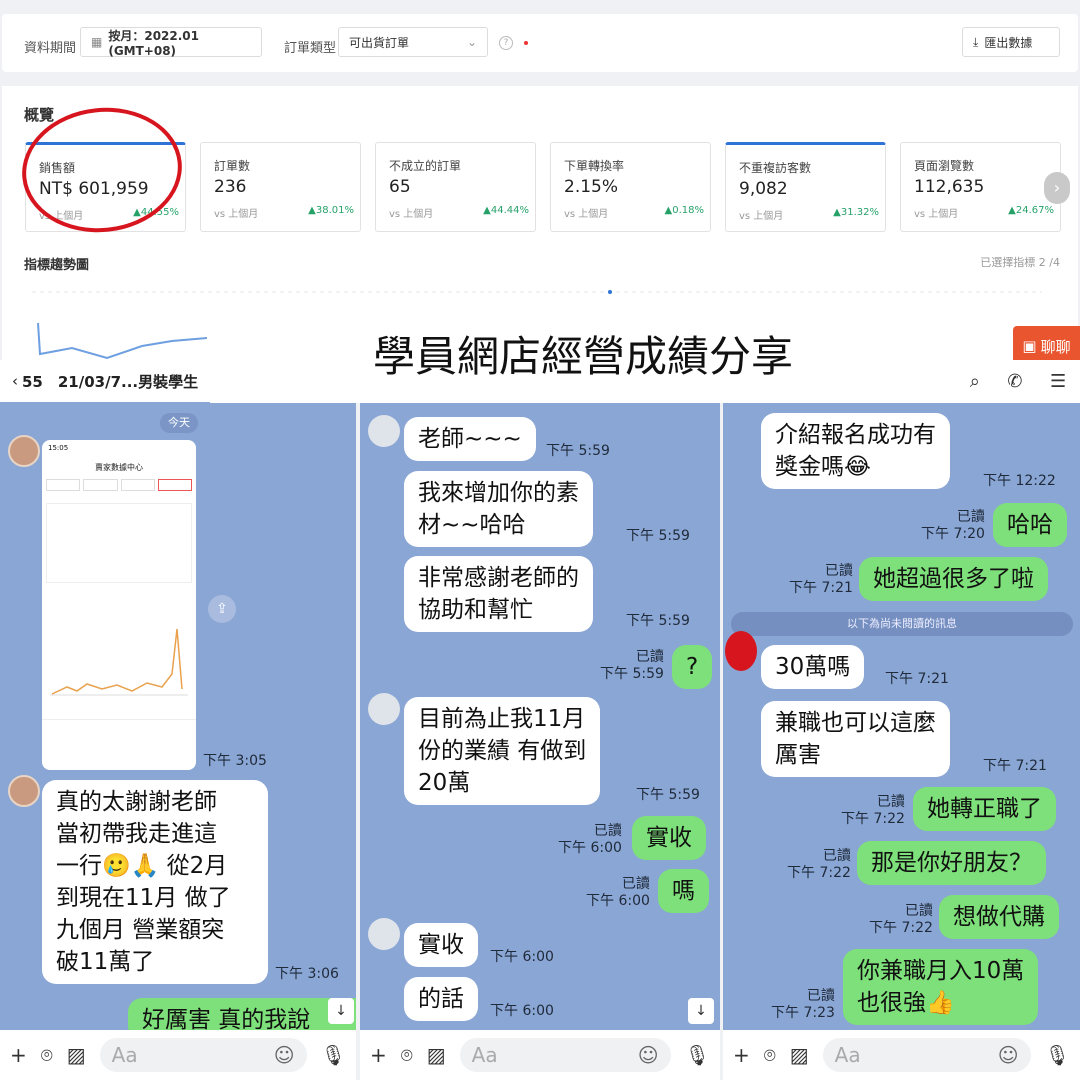 The height and width of the screenshot is (1080, 1080). Describe the element at coordinates (119, 485) in the screenshot. I see `phone-tabs` at that location.